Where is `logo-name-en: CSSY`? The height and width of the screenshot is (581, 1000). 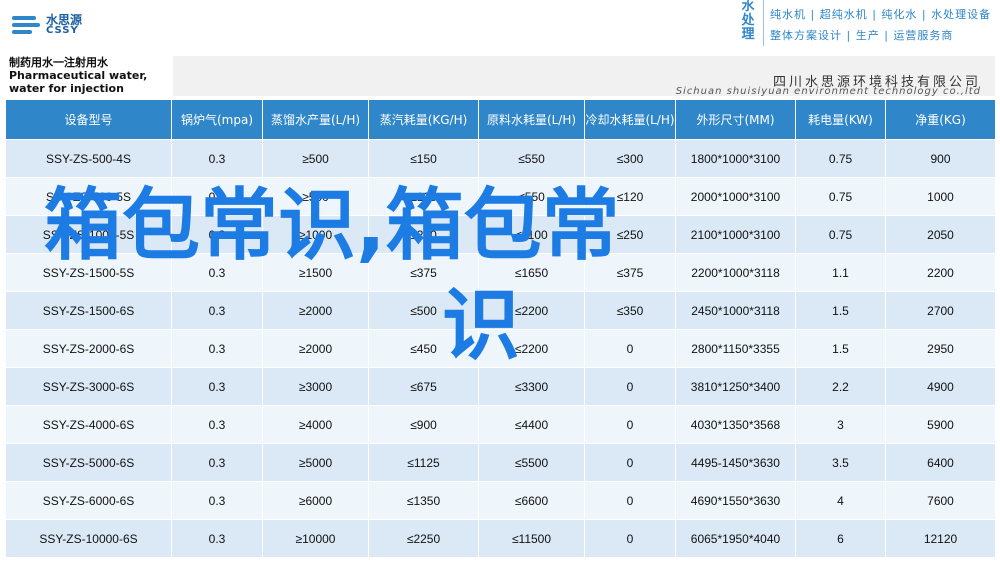 logo-name-en: CSSY is located at coordinates (62, 30).